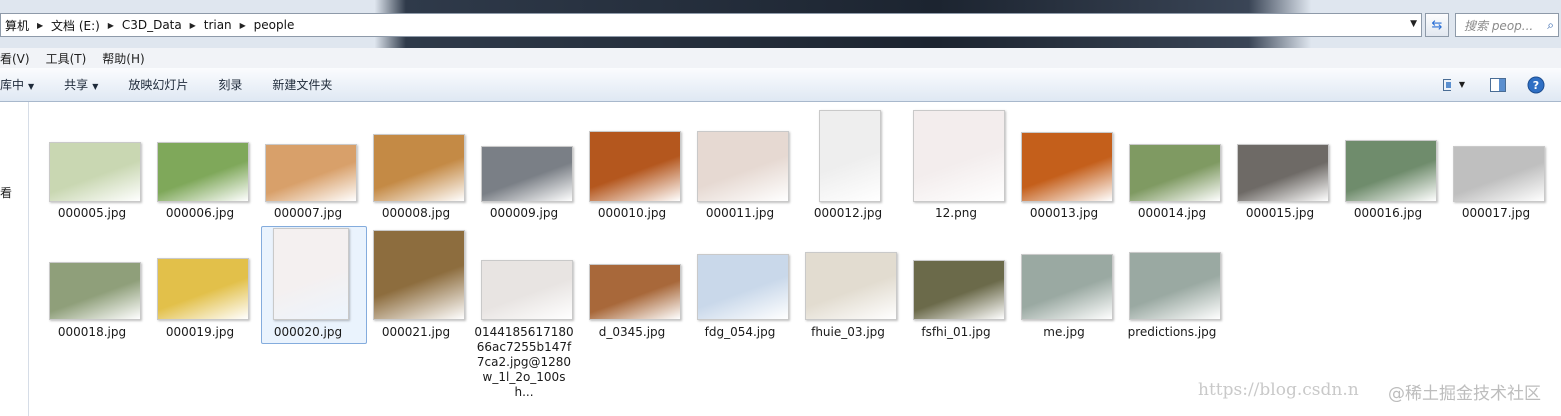 Image resolution: width=1561 pixels, height=416 pixels. Describe the element at coordinates (740, 332) in the screenshot. I see `file-name: fdg_054.jpg` at that location.